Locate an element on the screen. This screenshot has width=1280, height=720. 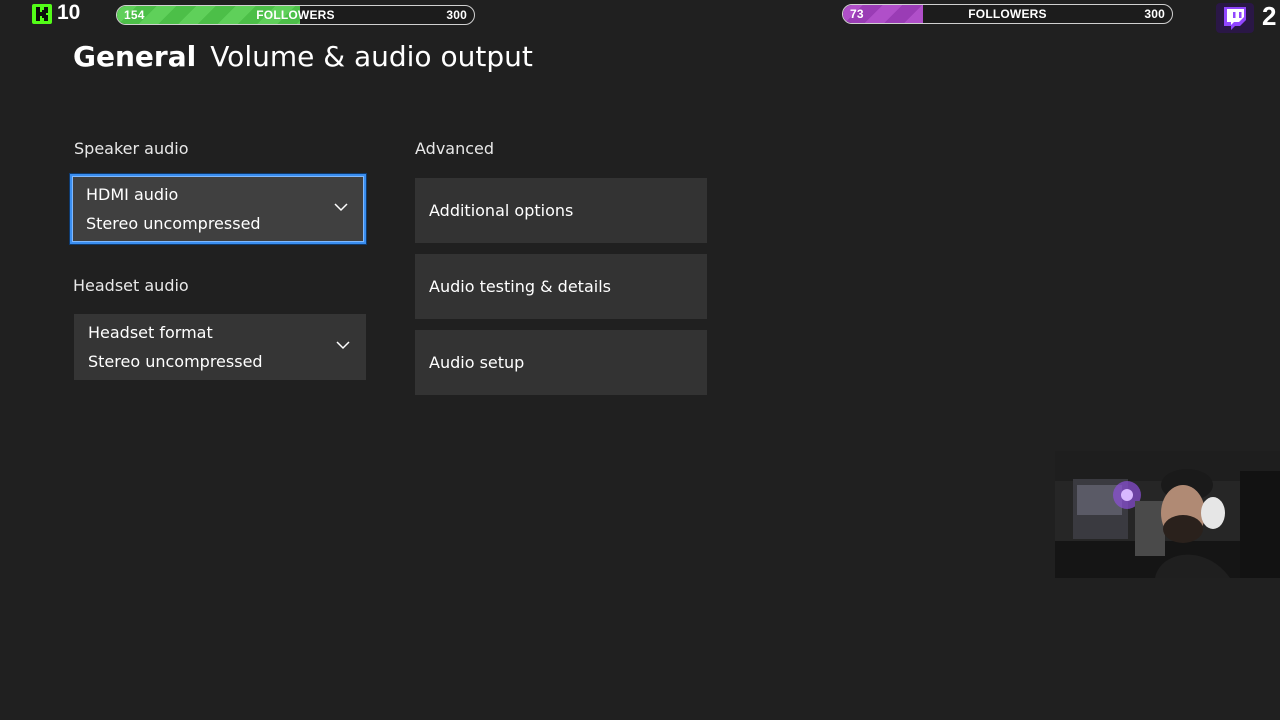
speaker-audio-label: Speaker audio is located at coordinates (131, 148).